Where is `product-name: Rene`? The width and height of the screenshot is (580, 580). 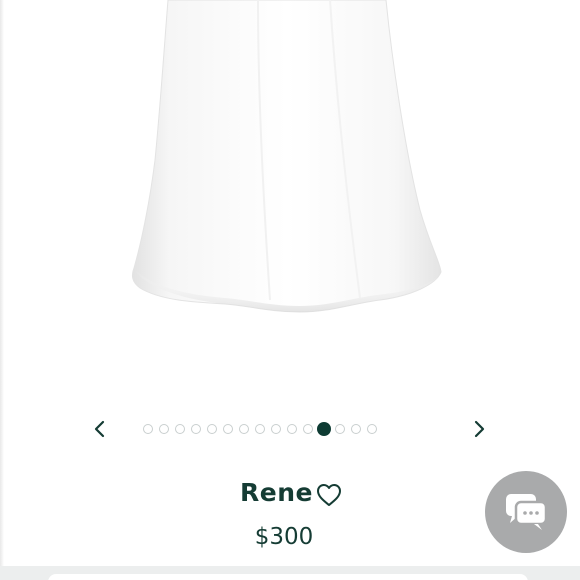
product-name: Rene is located at coordinates (276, 492).